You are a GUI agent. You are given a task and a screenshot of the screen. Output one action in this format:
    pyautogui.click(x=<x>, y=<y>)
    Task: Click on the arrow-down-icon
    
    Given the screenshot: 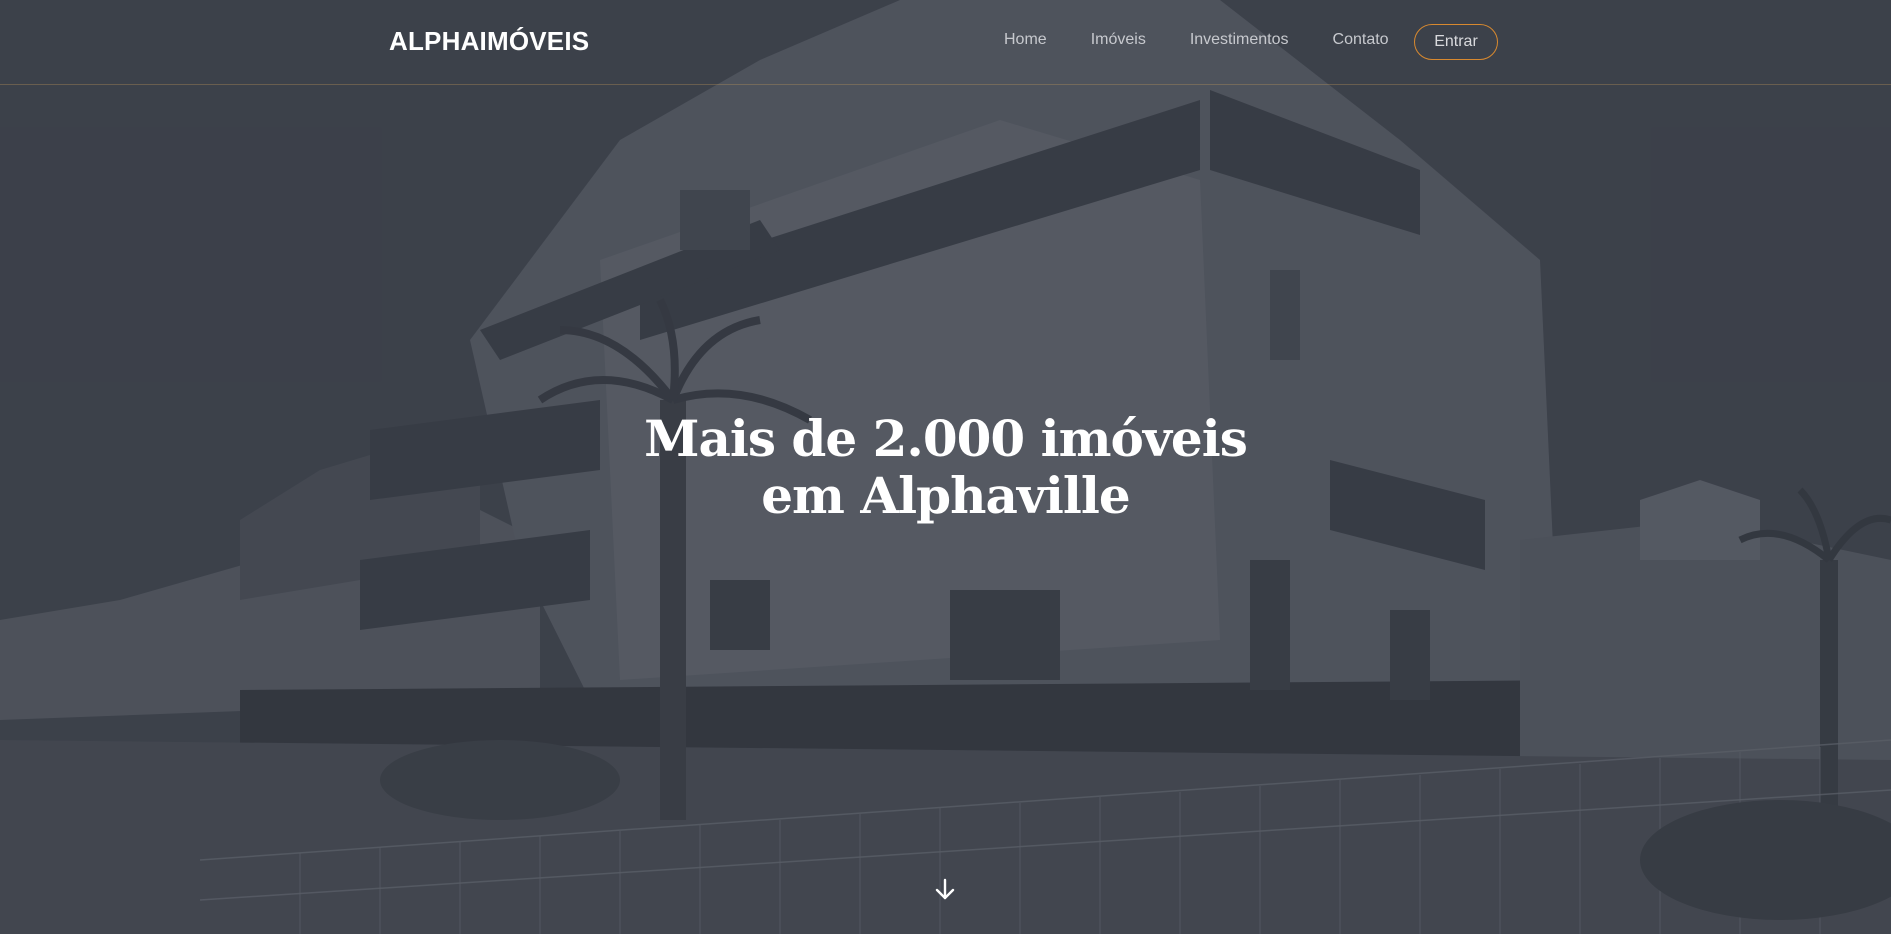 What is the action you would take?
    pyautogui.click(x=945, y=890)
    